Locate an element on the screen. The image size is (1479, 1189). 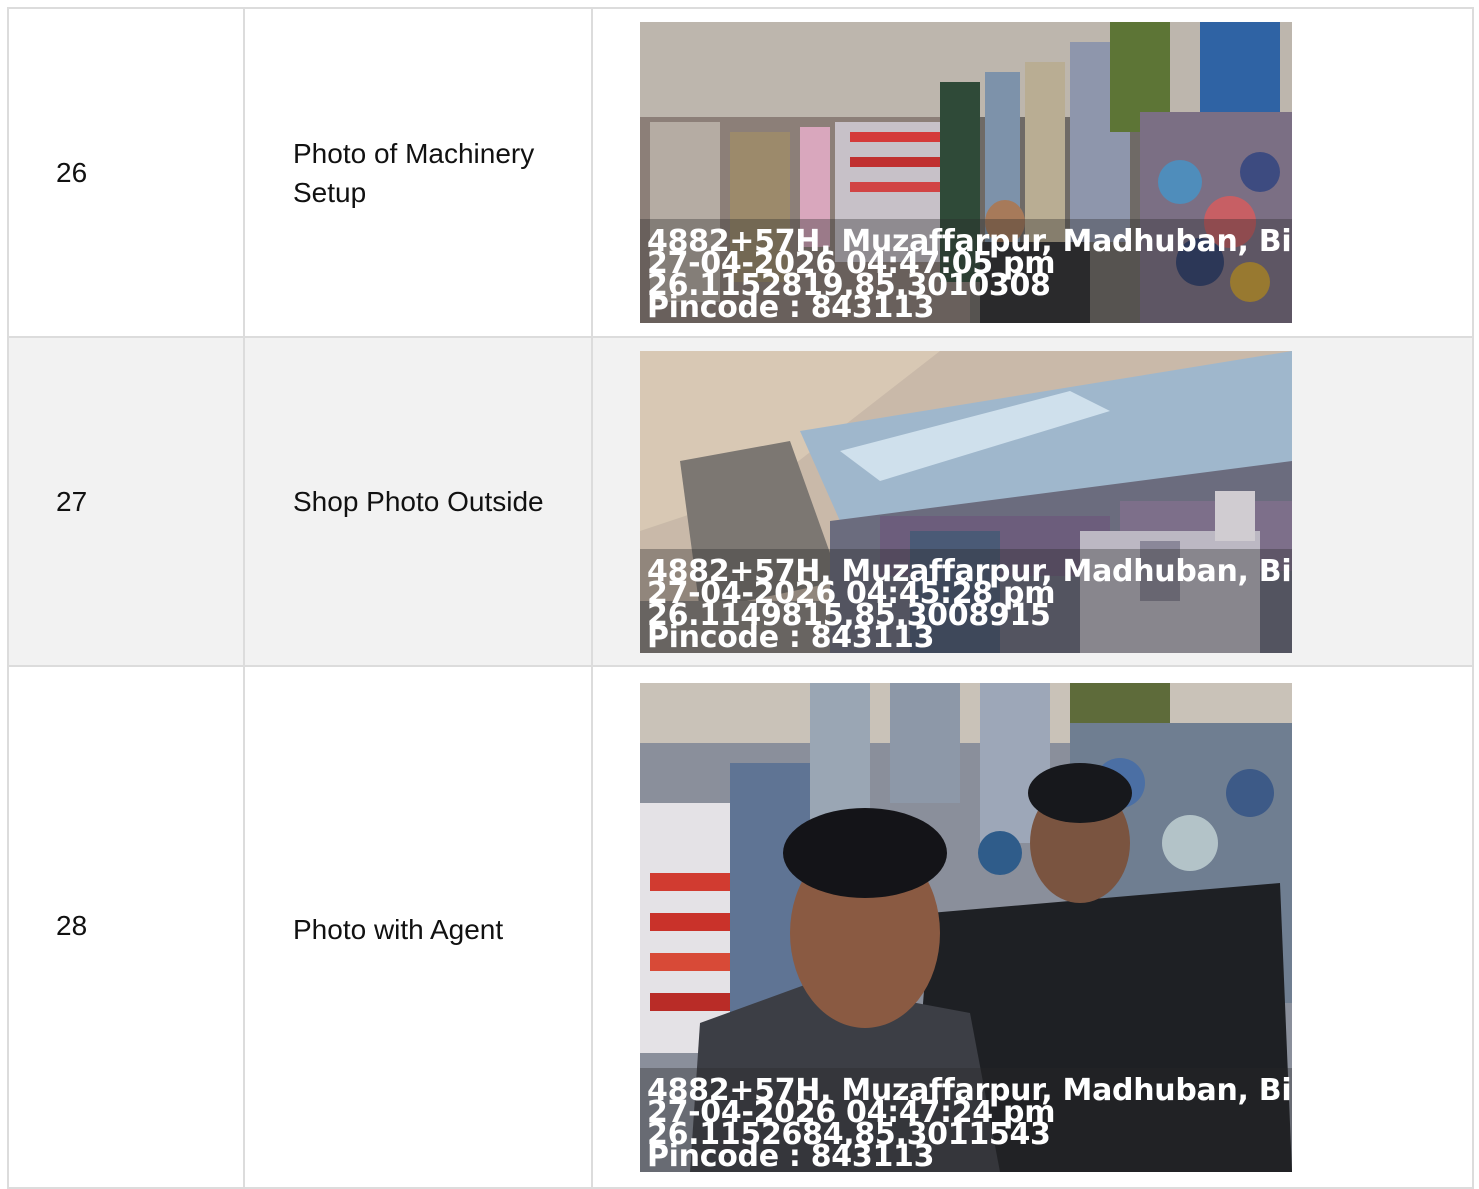
row-label: Shop Photo Outside is located at coordinates (418, 501).